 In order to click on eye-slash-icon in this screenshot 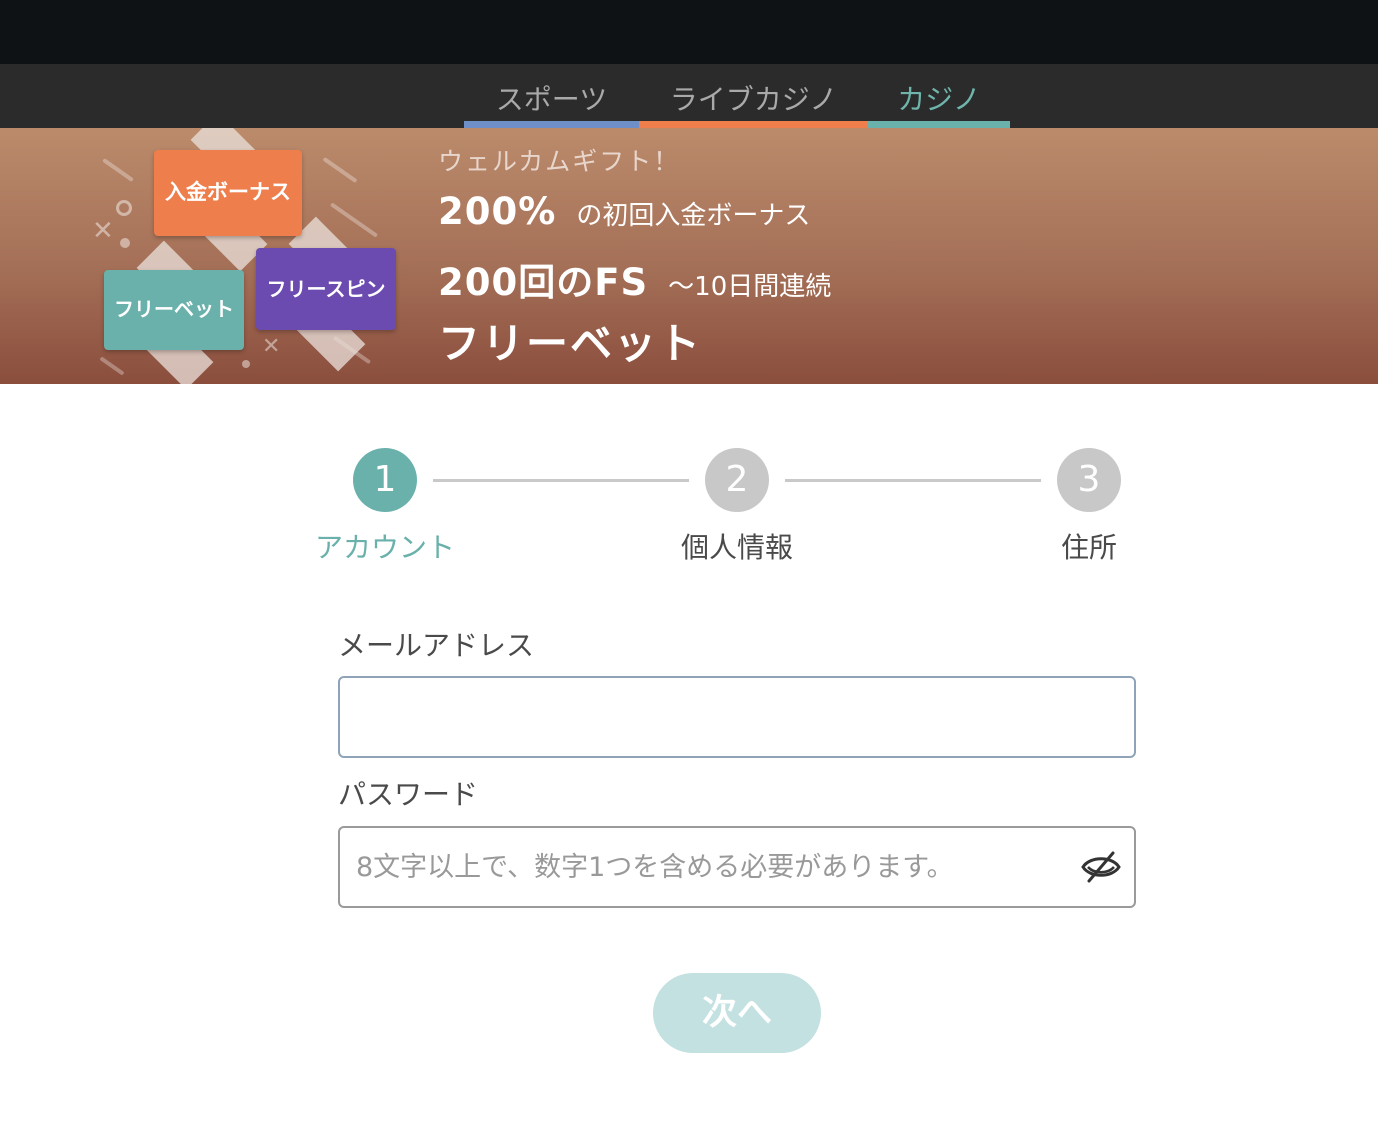, I will do `click(1101, 867)`.